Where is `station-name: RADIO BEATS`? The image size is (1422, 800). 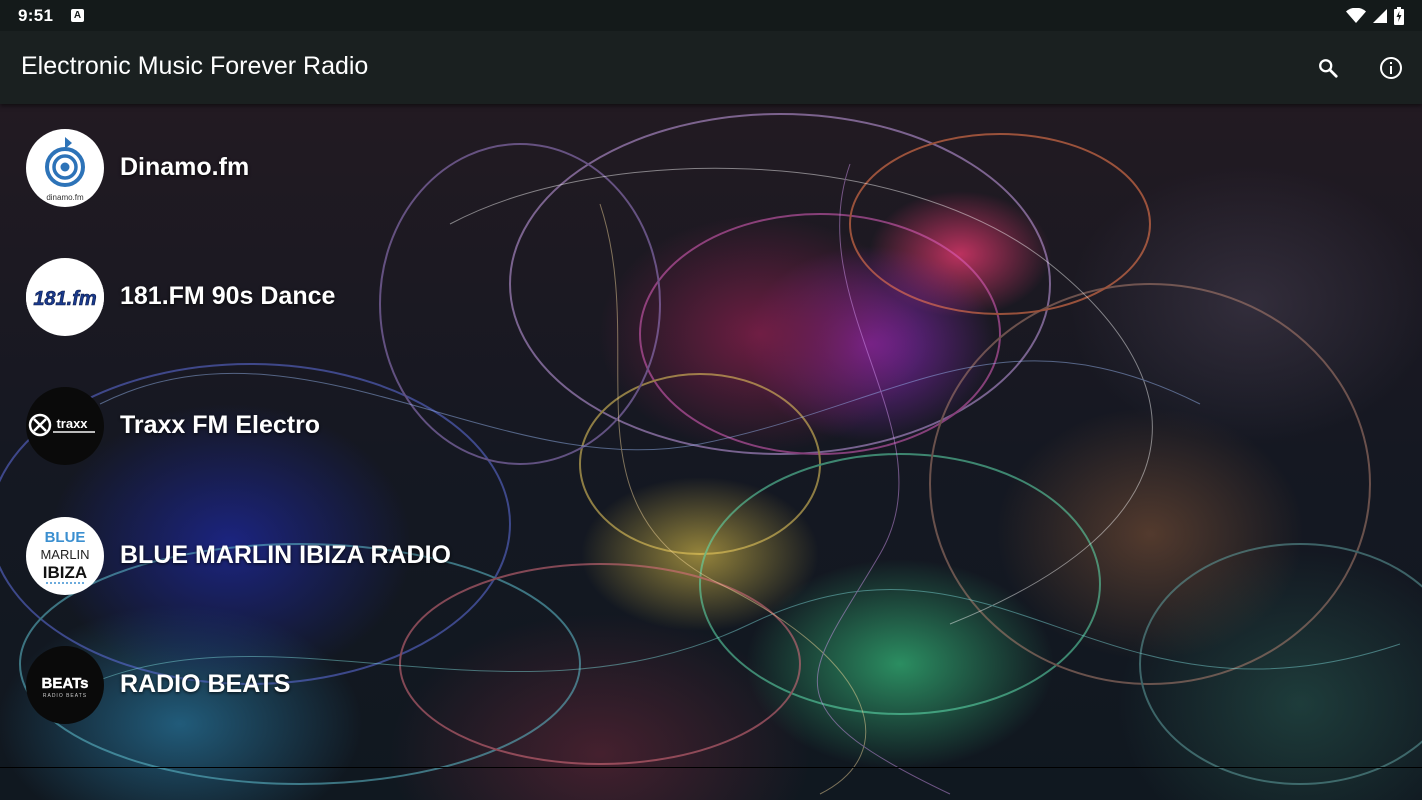
station-name: RADIO BEATS is located at coordinates (205, 684).